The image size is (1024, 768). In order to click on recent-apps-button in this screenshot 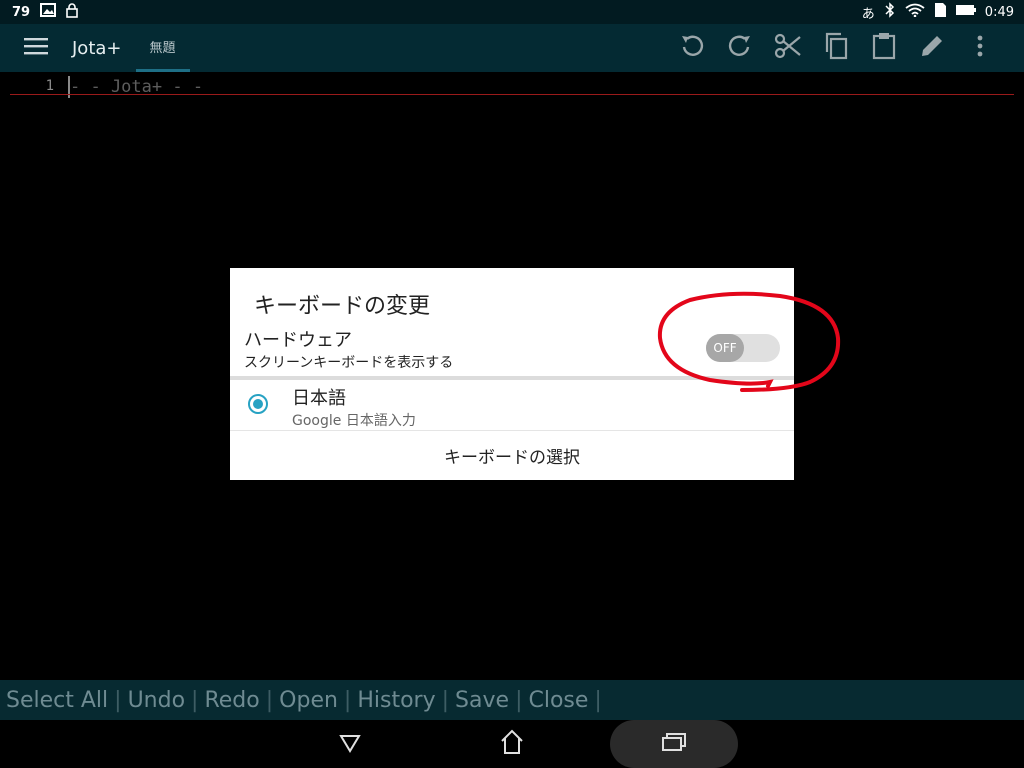, I will do `click(674, 744)`.